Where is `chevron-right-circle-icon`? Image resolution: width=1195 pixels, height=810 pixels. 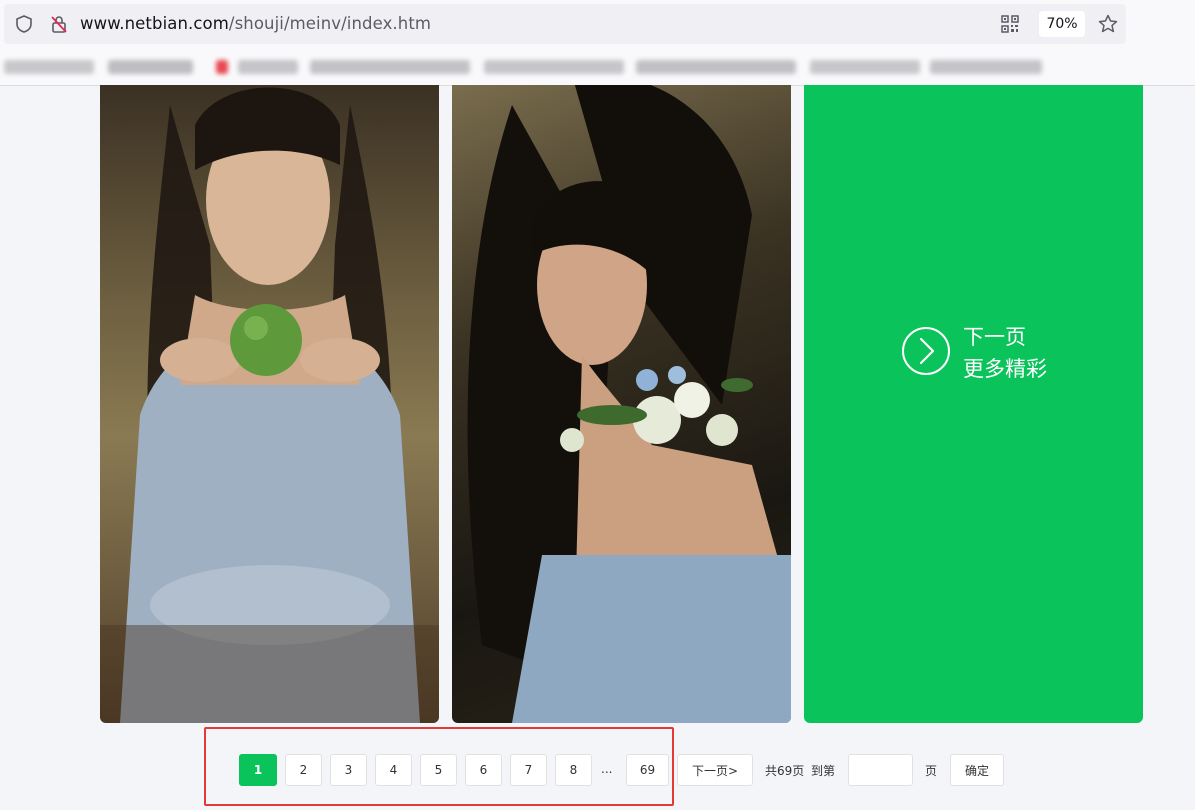
chevron-right-circle-icon is located at coordinates (926, 353).